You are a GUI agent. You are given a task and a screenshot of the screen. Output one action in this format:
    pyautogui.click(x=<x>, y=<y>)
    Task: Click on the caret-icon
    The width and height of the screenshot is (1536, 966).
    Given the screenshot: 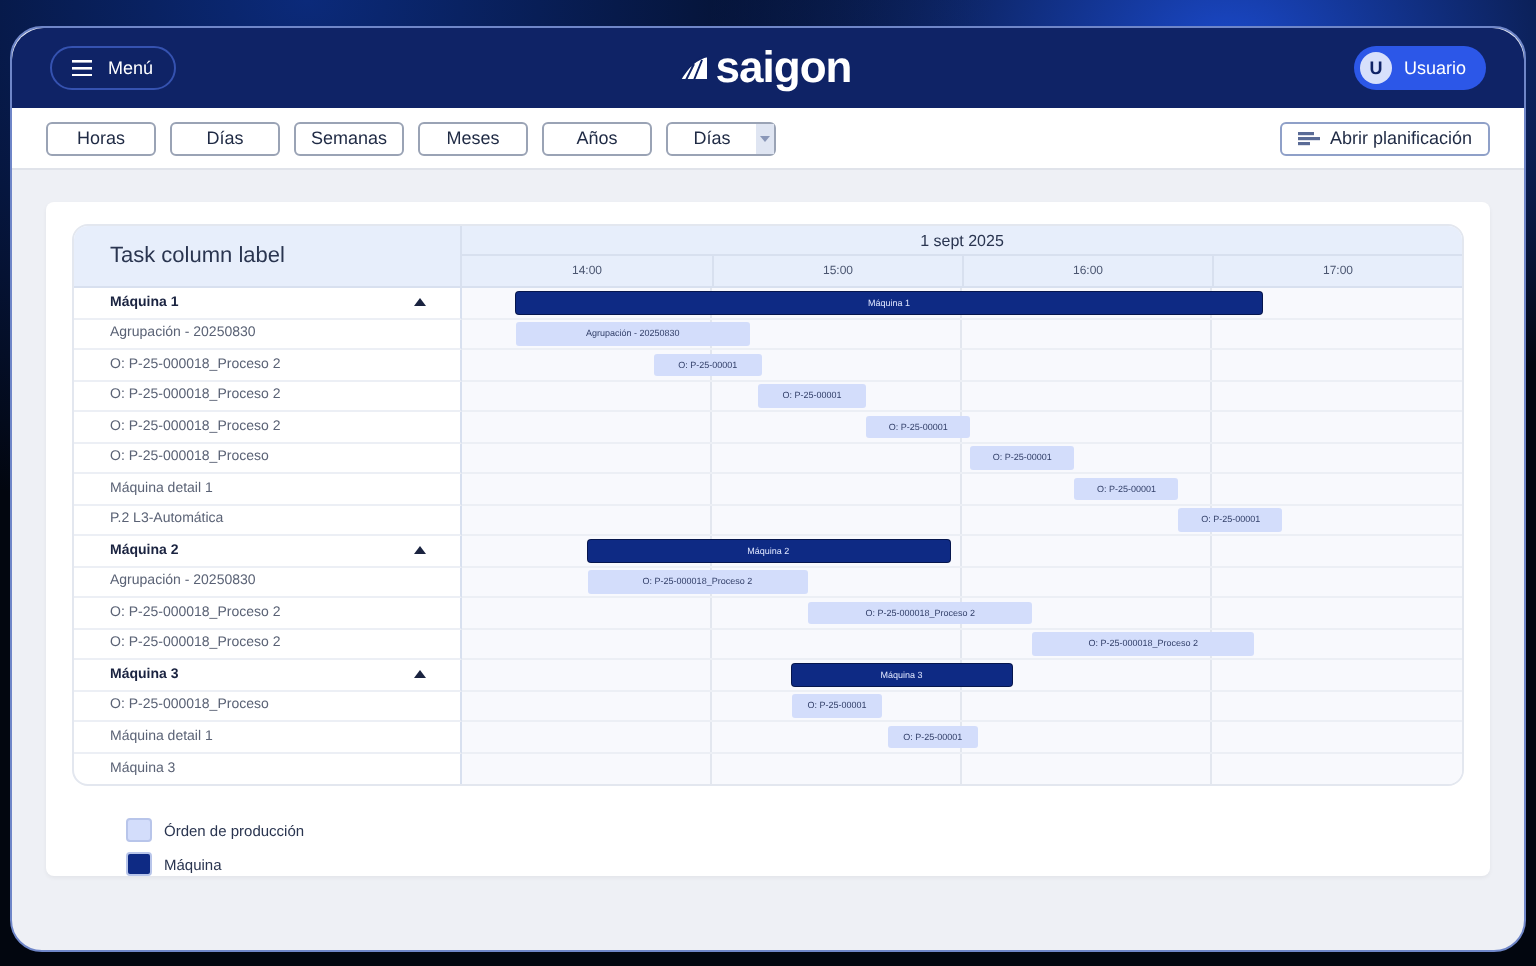 What is the action you would take?
    pyautogui.click(x=765, y=138)
    